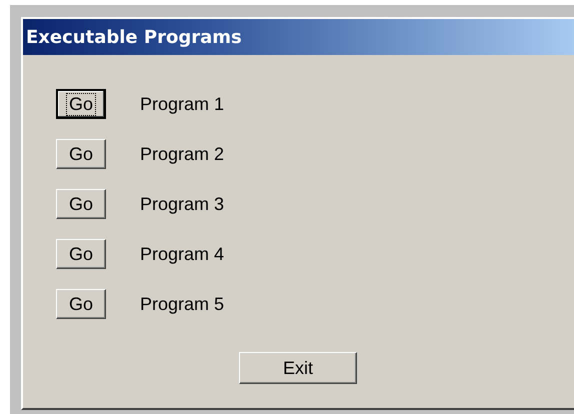 The height and width of the screenshot is (414, 574). I want to click on program-label: Program 4, so click(182, 254).